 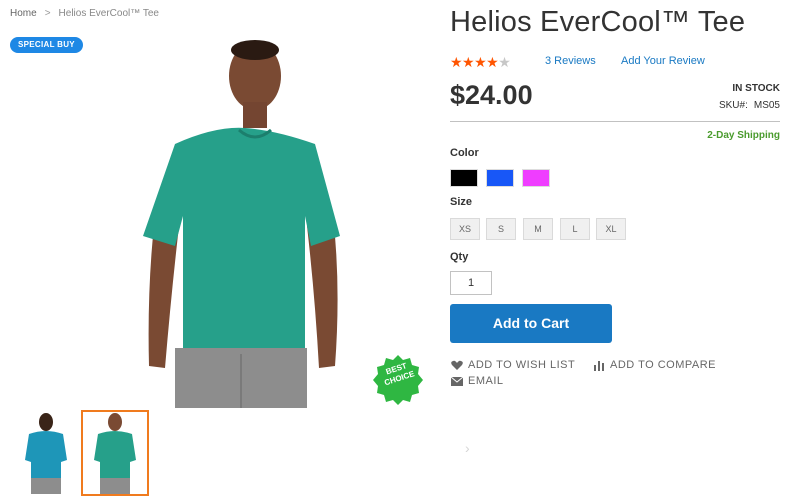 What do you see at coordinates (538, 229) in the screenshot?
I see `size-option-m: M` at bounding box center [538, 229].